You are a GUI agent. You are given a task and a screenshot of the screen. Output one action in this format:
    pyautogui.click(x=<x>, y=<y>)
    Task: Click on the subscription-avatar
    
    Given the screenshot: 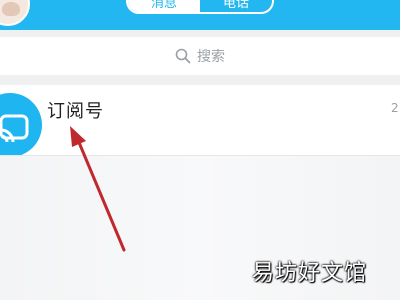 What is the action you would take?
    pyautogui.click(x=21, y=125)
    